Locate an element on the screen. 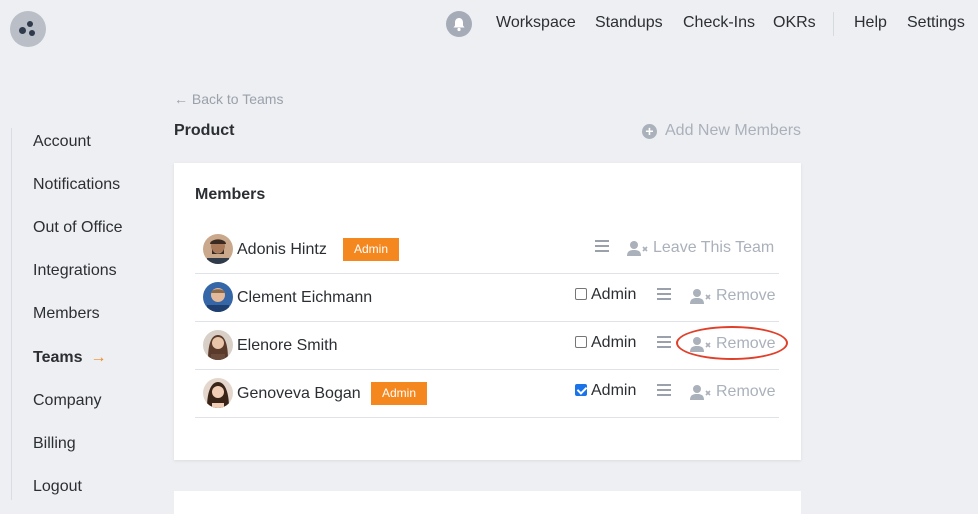  sidebar-item-teams-label: Teams is located at coordinates (58, 357).